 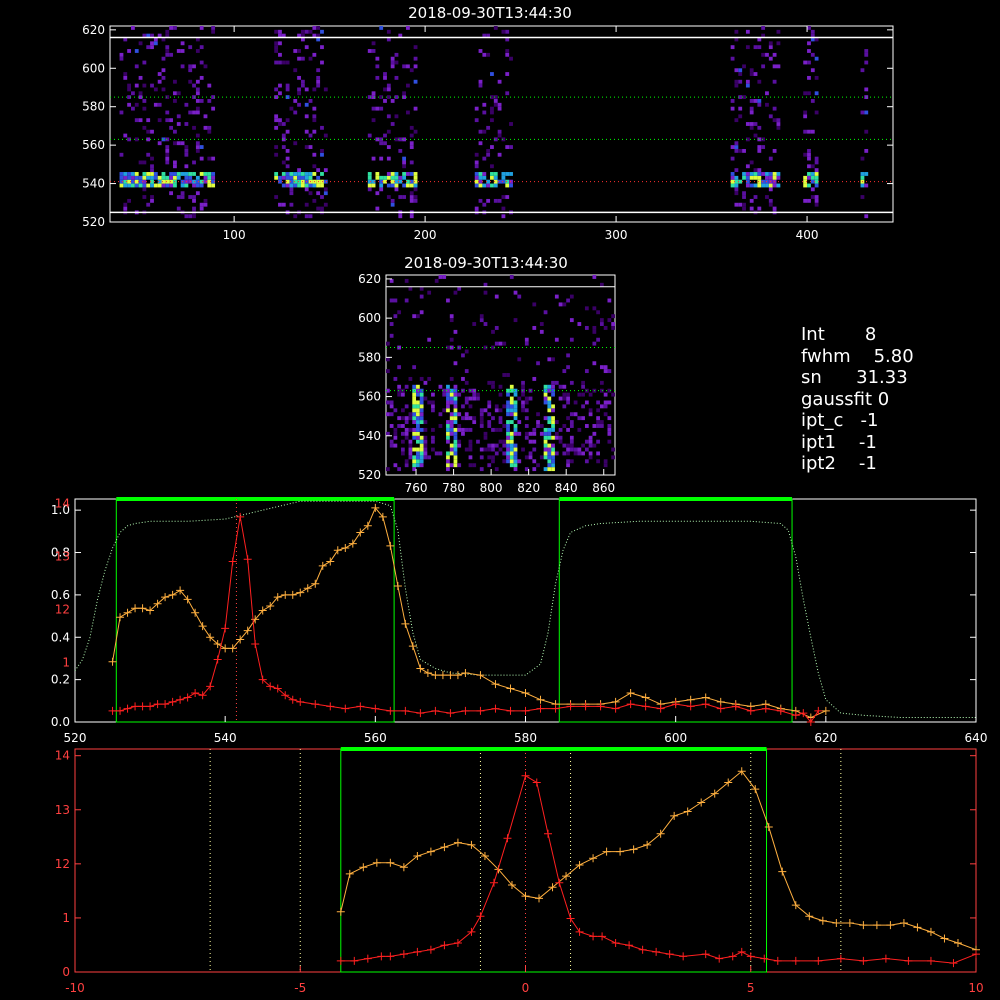 What do you see at coordinates (807, 235) in the screenshot?
I see `top-x-tick-label: 400` at bounding box center [807, 235].